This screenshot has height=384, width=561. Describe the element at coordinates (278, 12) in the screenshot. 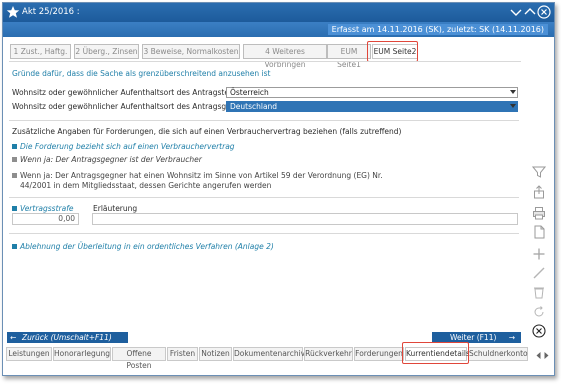

I see `title-bar: Akt 25/2016 :` at that location.